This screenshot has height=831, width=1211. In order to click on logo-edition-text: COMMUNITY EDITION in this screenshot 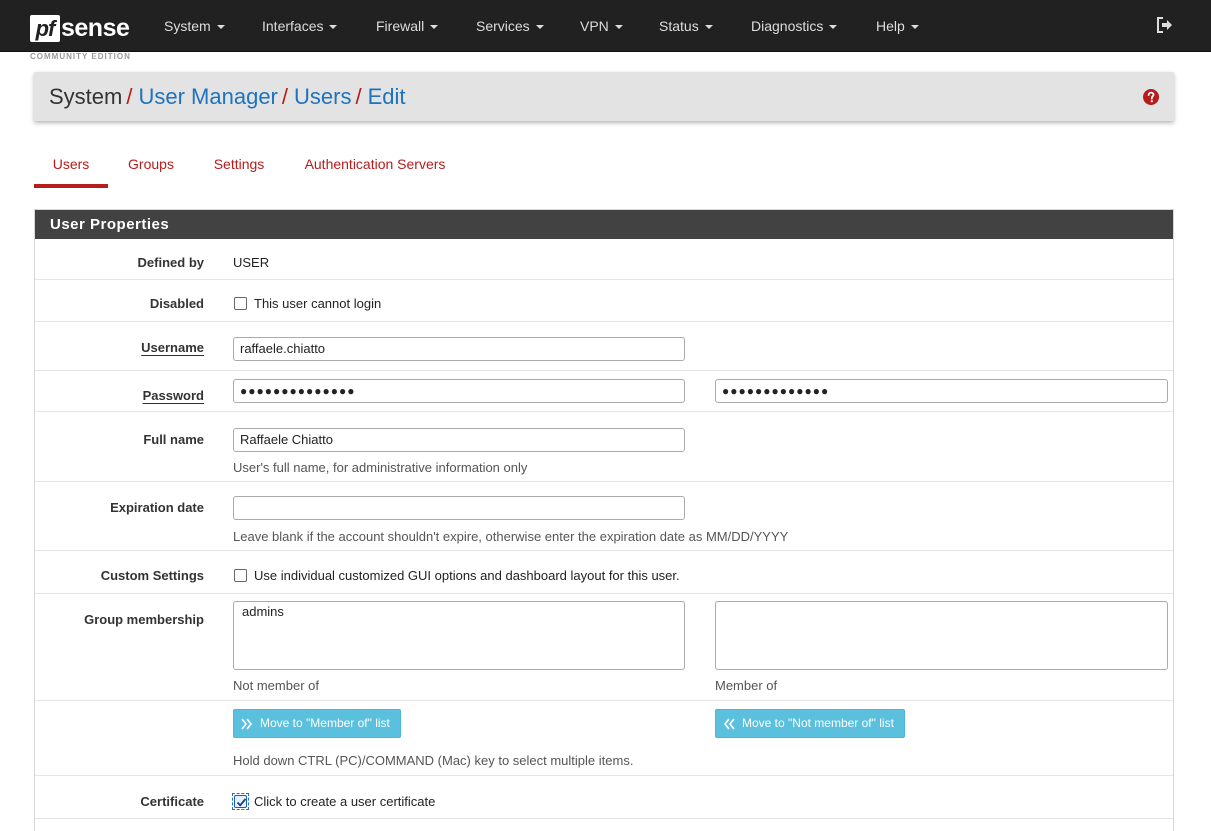, I will do `click(80, 56)`.